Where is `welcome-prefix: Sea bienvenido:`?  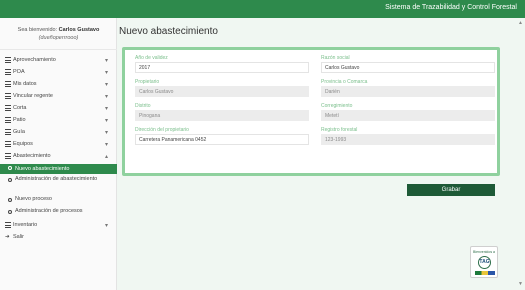 welcome-prefix: Sea bienvenido: is located at coordinates (37, 30).